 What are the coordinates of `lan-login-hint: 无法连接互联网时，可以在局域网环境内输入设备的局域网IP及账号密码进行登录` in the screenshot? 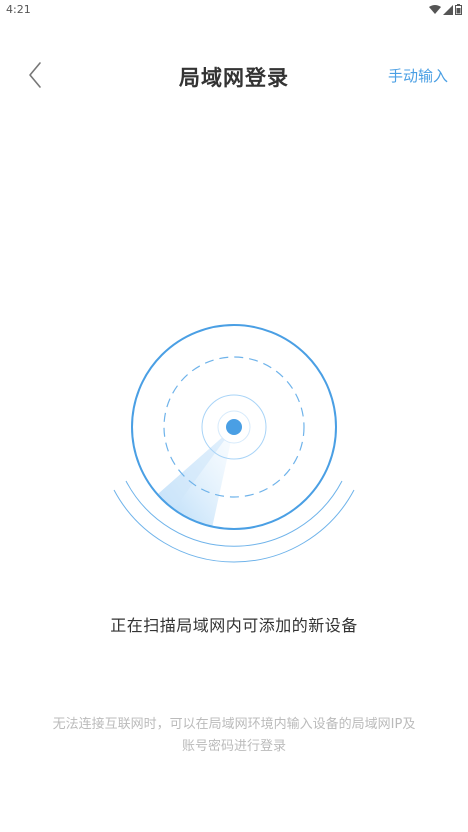 It's located at (234, 735).